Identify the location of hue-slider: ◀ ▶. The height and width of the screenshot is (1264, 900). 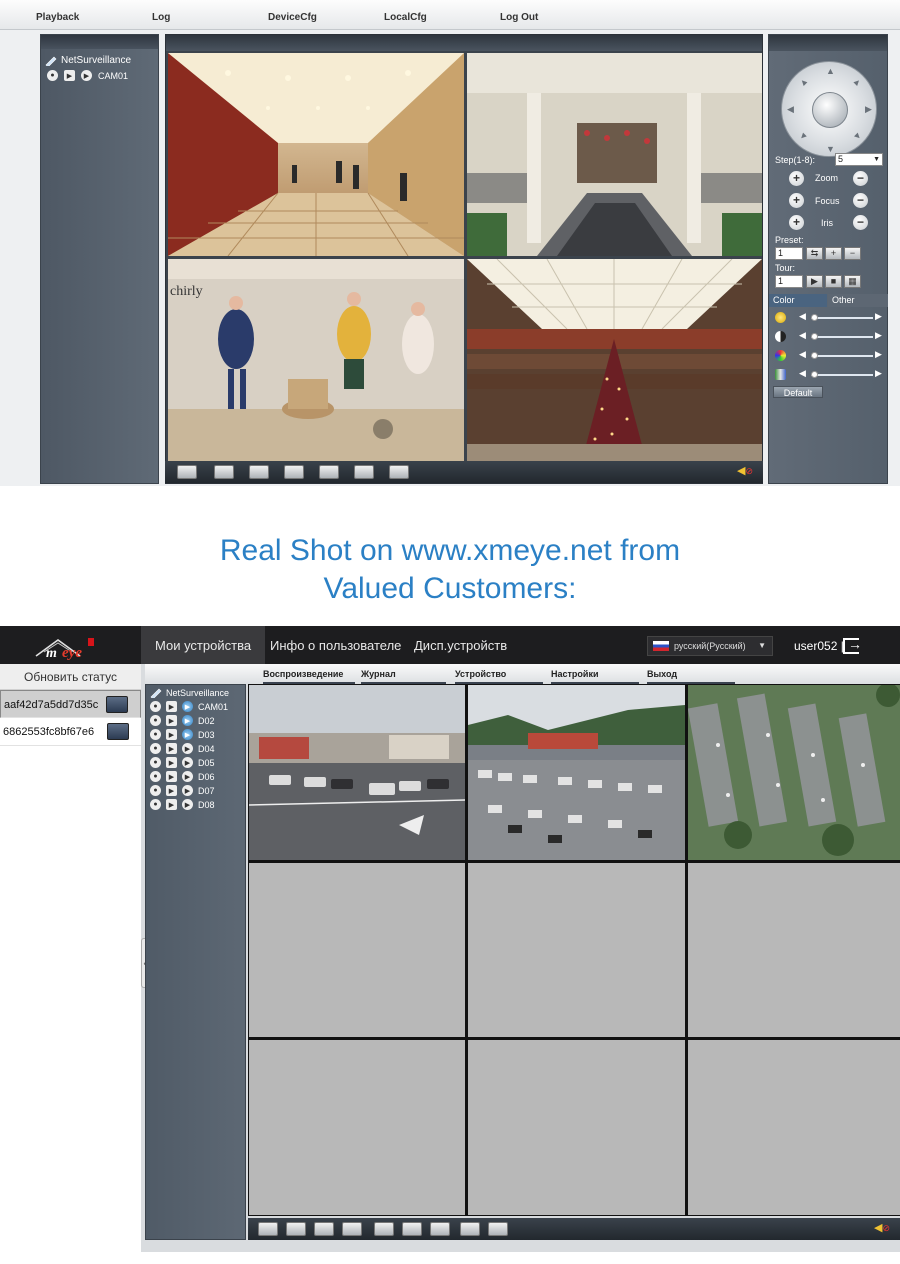
(830, 375).